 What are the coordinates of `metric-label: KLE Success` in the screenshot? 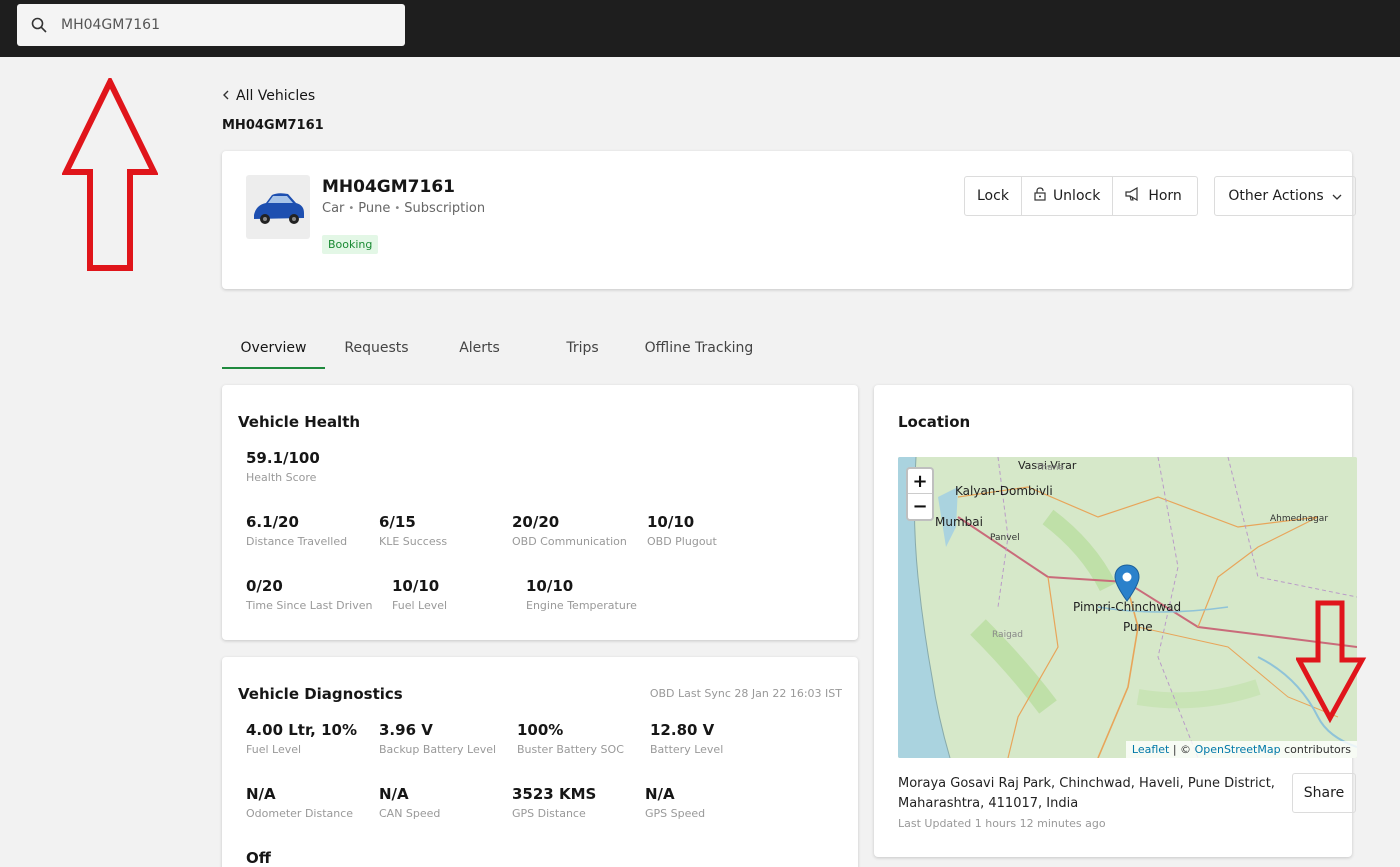 It's located at (413, 541).